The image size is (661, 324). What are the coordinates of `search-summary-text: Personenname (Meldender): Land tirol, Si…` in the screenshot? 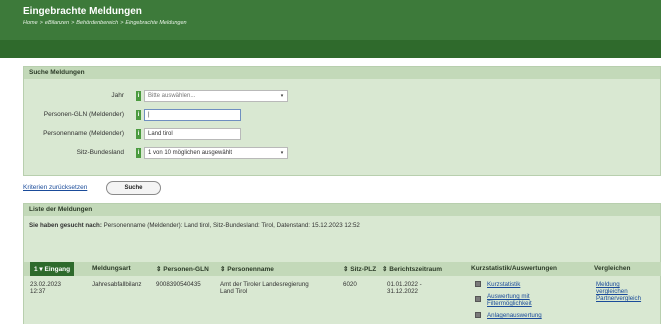 It's located at (231, 225).